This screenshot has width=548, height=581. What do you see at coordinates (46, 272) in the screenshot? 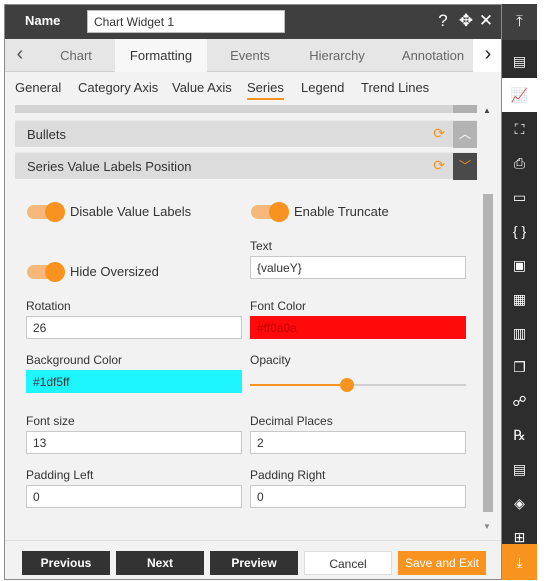
I see `hide-oversized-toggle` at bounding box center [46, 272].